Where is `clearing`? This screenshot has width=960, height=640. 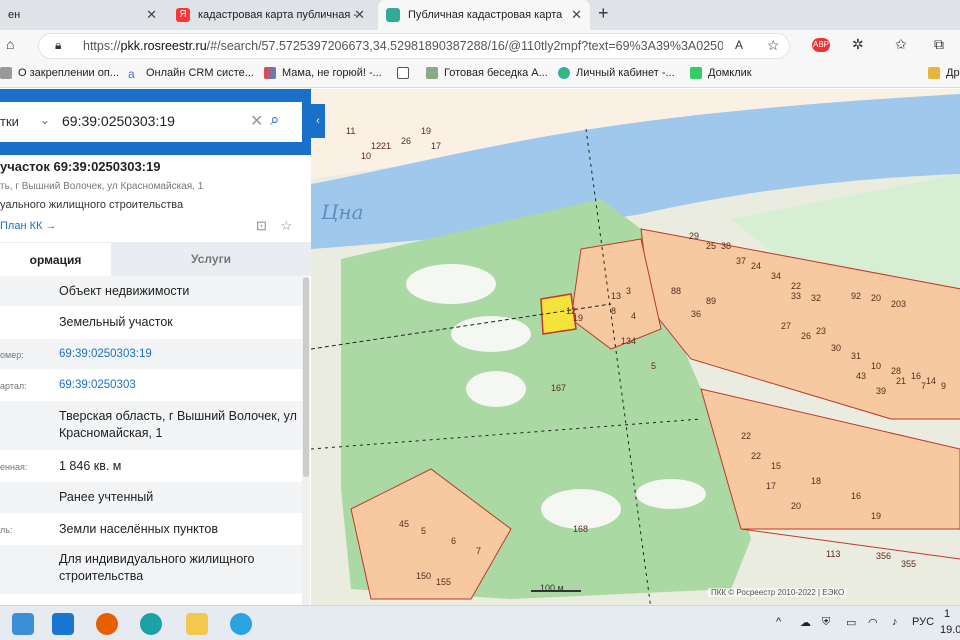 clearing is located at coordinates (496, 389).